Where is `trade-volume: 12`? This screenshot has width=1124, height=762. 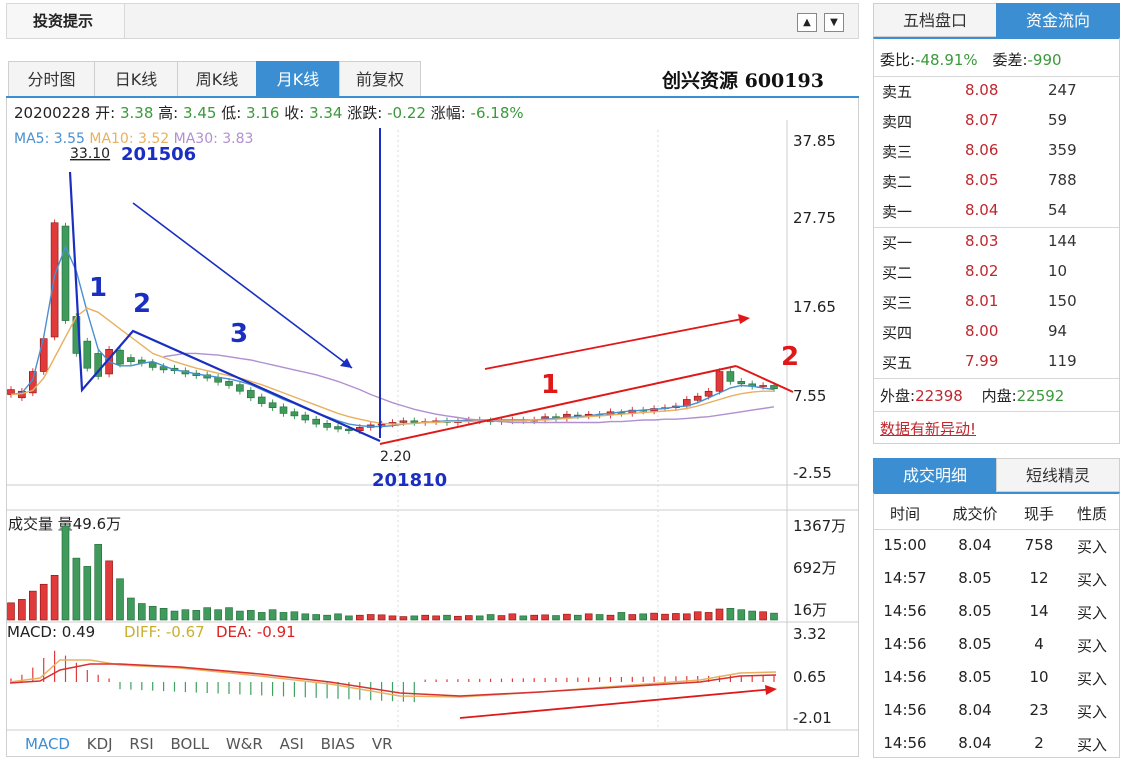
trade-volume: 12 is located at coordinates (1039, 578).